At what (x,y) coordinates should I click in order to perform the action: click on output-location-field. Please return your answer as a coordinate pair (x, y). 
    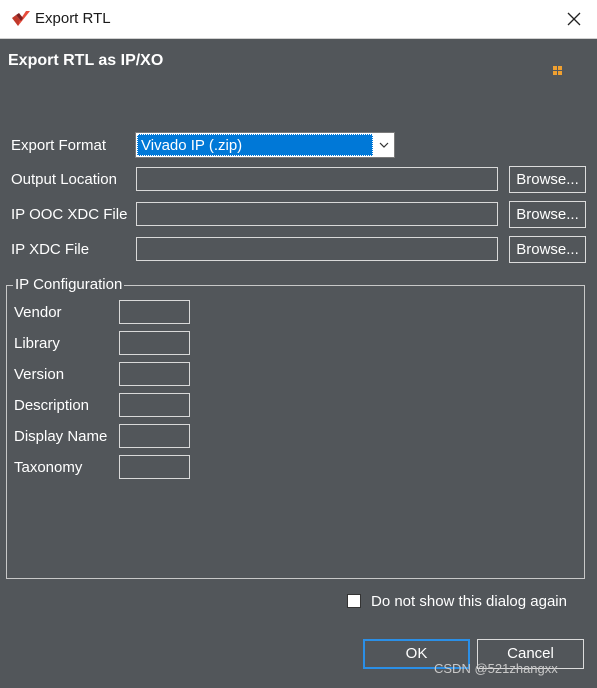
    Looking at the image, I should click on (317, 179).